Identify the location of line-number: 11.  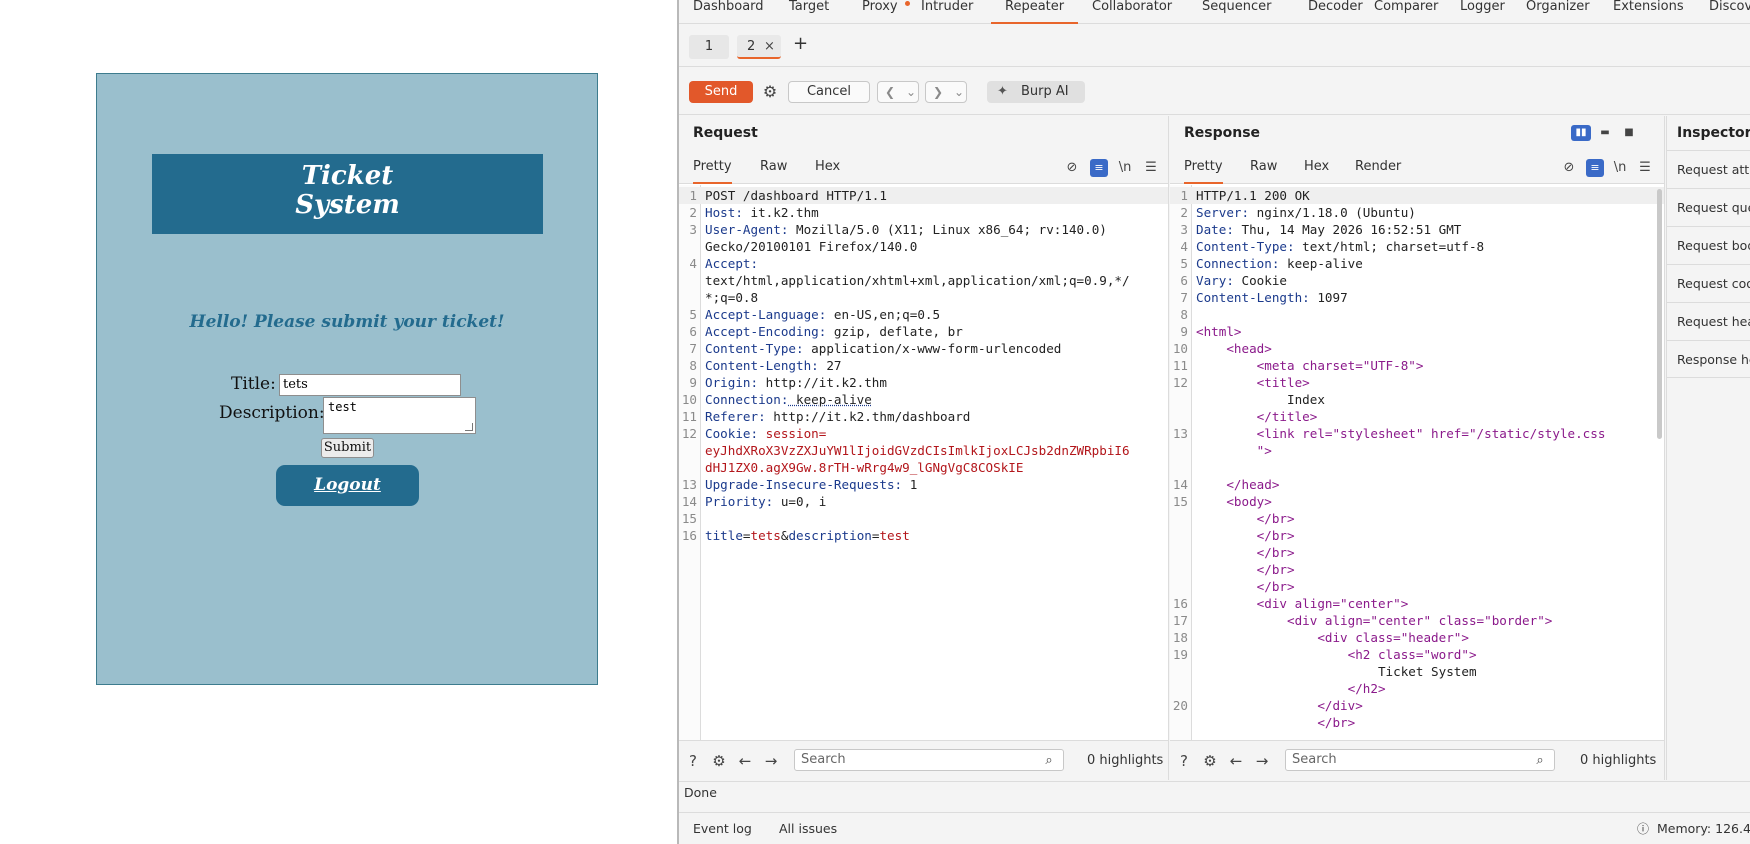
(689, 416).